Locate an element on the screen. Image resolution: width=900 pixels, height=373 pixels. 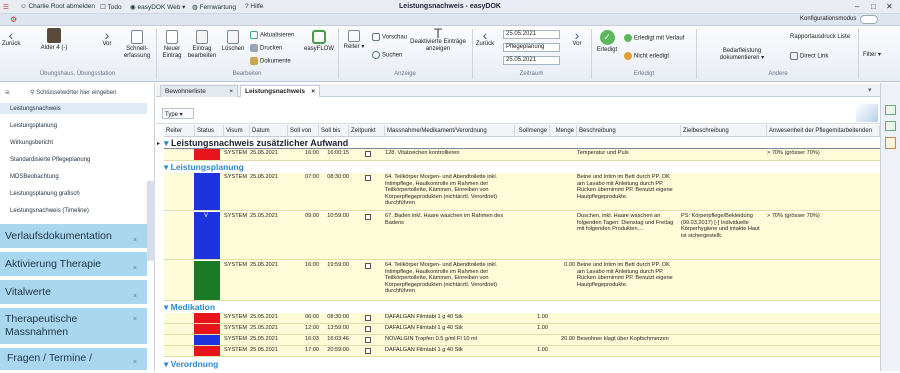
accordion-therapeutische-massnahmen: Therapeutische Massnahmen × is located at coordinates (73, 327).